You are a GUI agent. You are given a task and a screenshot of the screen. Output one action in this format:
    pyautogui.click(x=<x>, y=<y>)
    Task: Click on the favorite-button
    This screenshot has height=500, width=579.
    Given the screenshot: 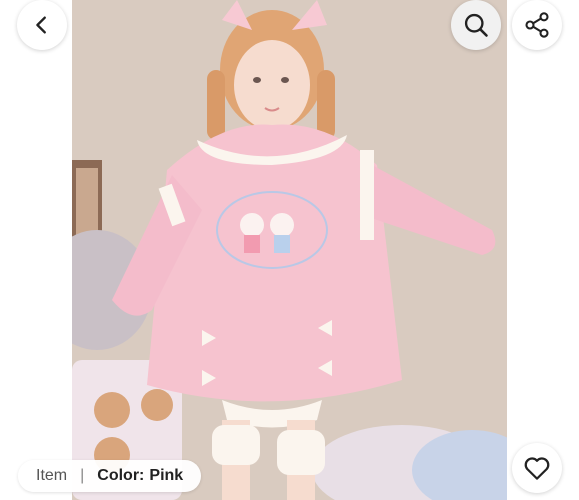 What is the action you would take?
    pyautogui.click(x=537, y=468)
    